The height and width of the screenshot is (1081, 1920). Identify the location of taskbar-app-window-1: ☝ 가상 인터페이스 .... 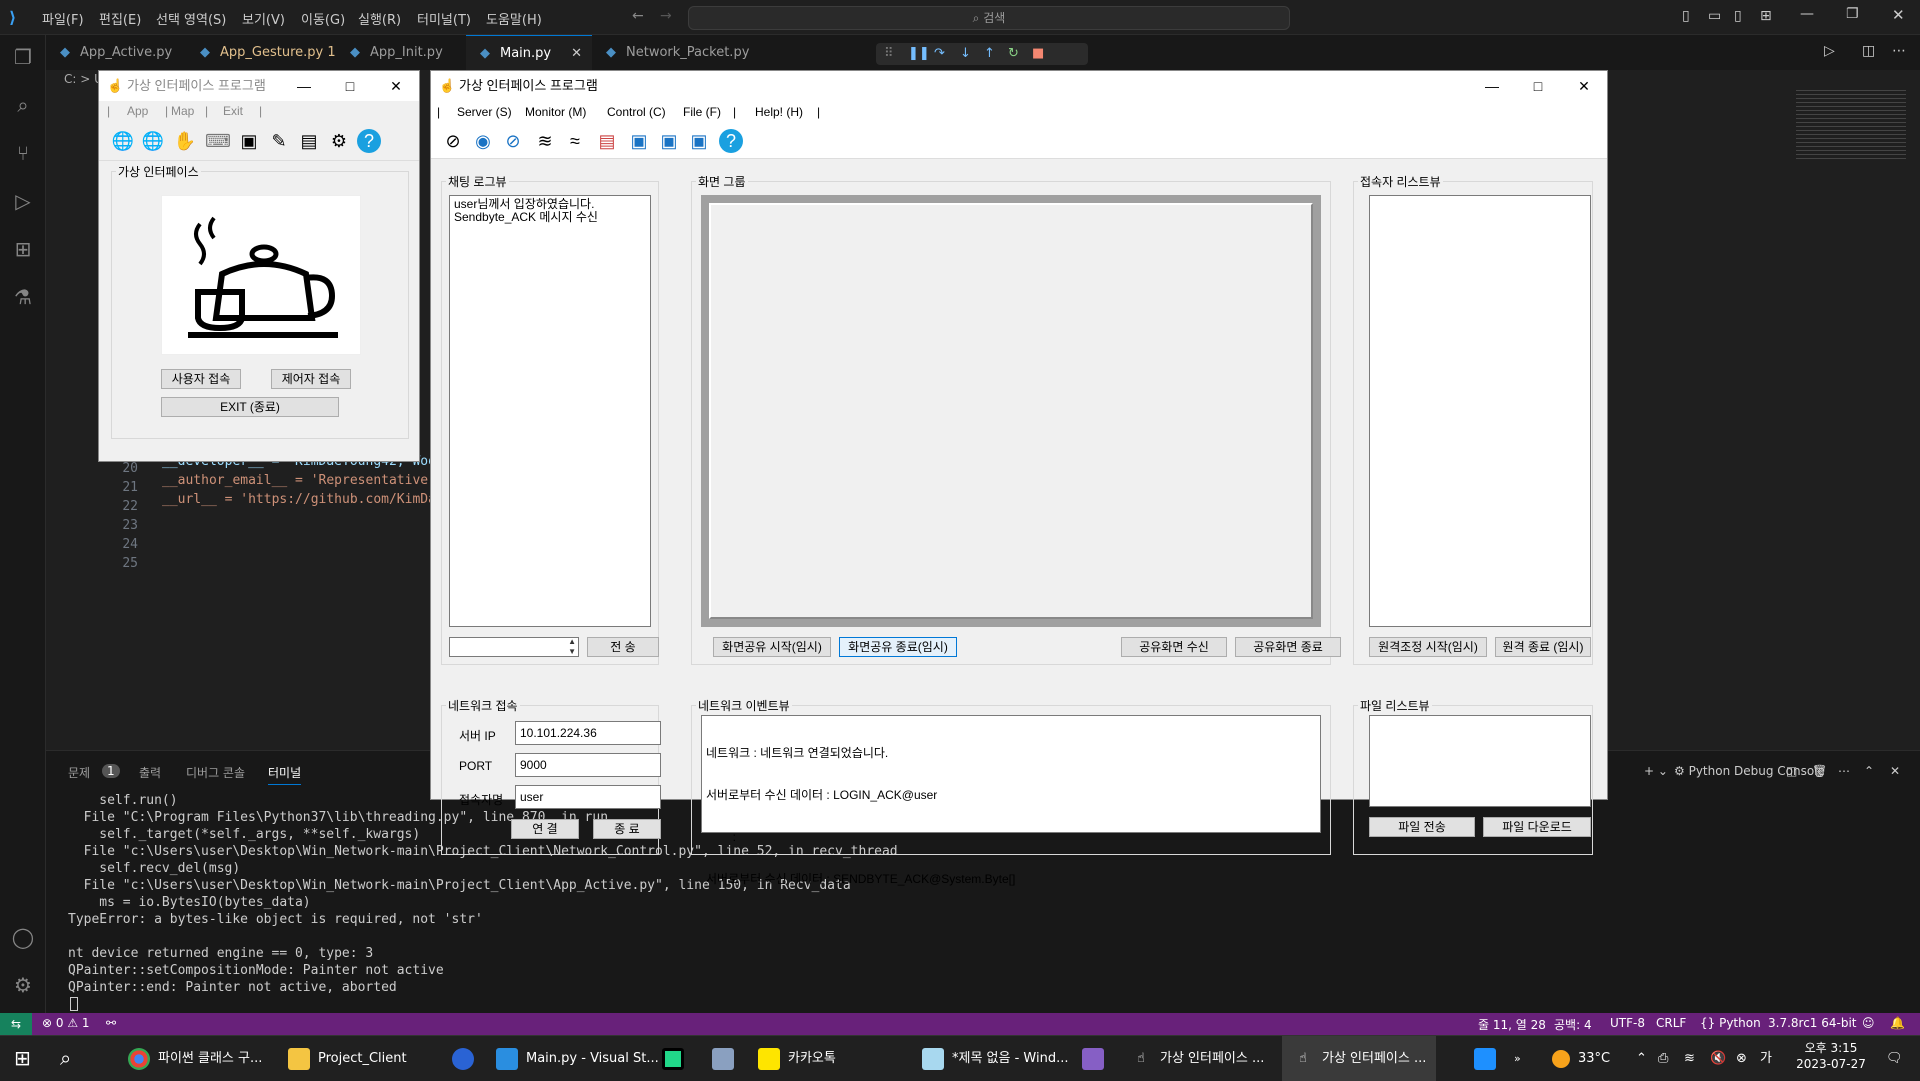
(1197, 1058).